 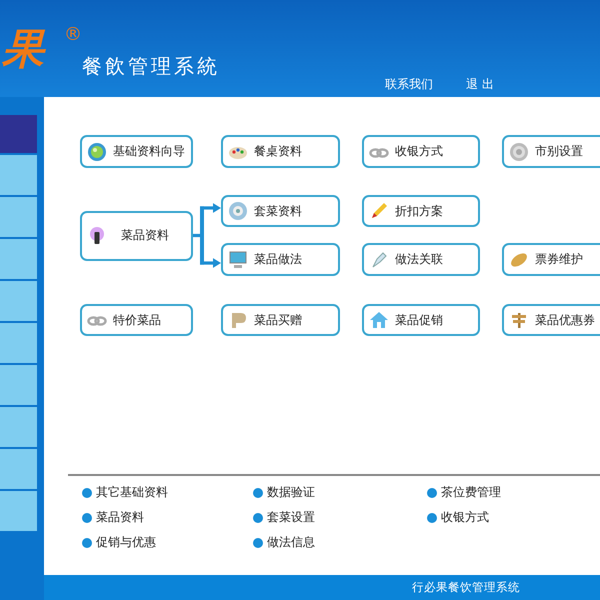 I want to click on function-button: 票券维护, so click(x=551, y=259).